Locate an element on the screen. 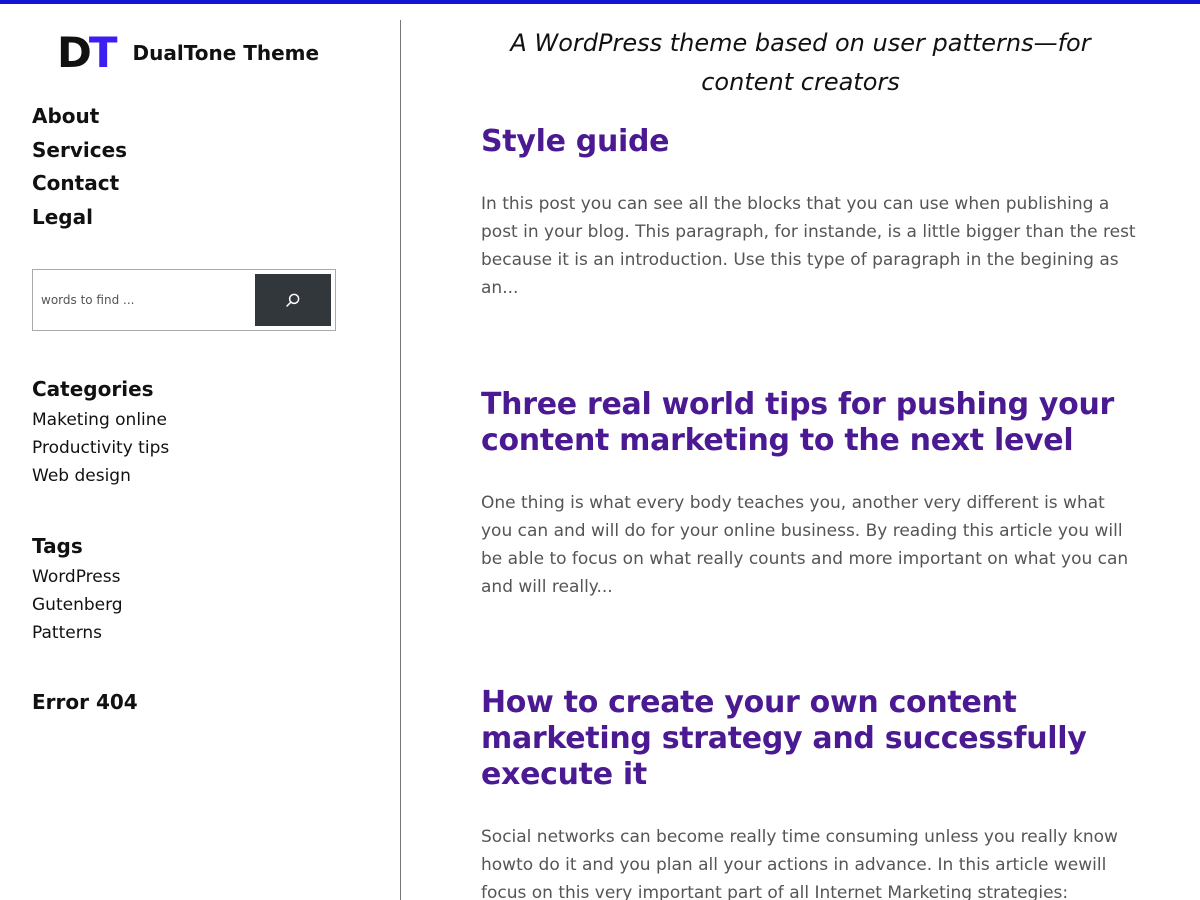  main-navigation: About Services Contact Legal is located at coordinates (79, 167).